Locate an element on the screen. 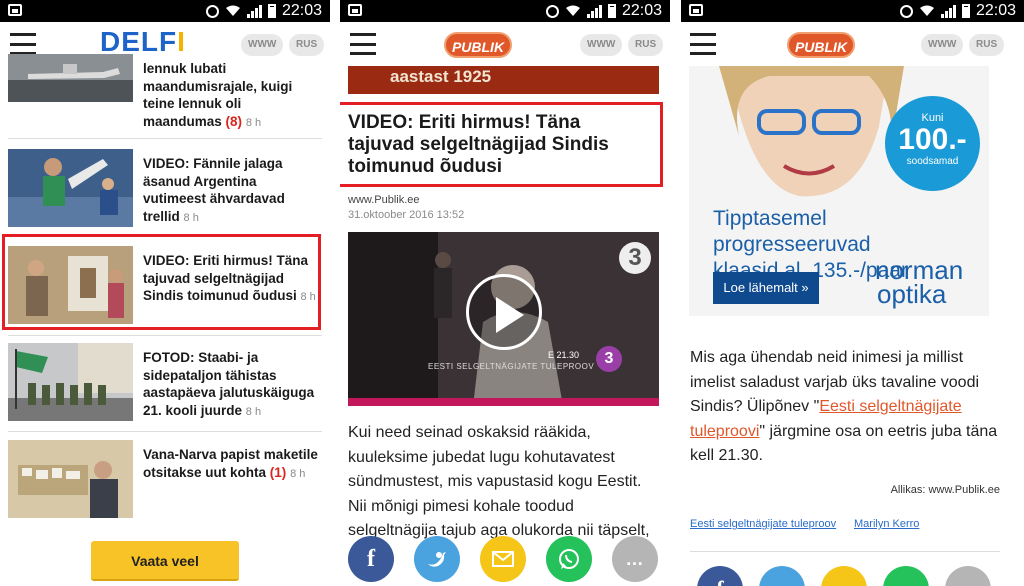 This screenshot has height=586, width=1024. body-line: sündmustest, mis vapustasid kogu Eestit. is located at coordinates (495, 481).